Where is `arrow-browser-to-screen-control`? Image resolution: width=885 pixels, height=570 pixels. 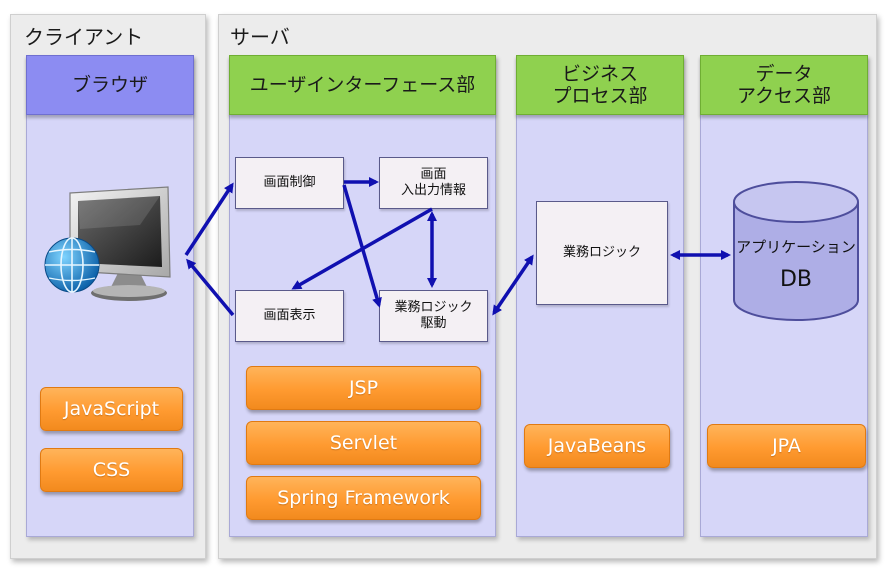
arrow-browser-to-screen-control is located at coordinates (209, 219).